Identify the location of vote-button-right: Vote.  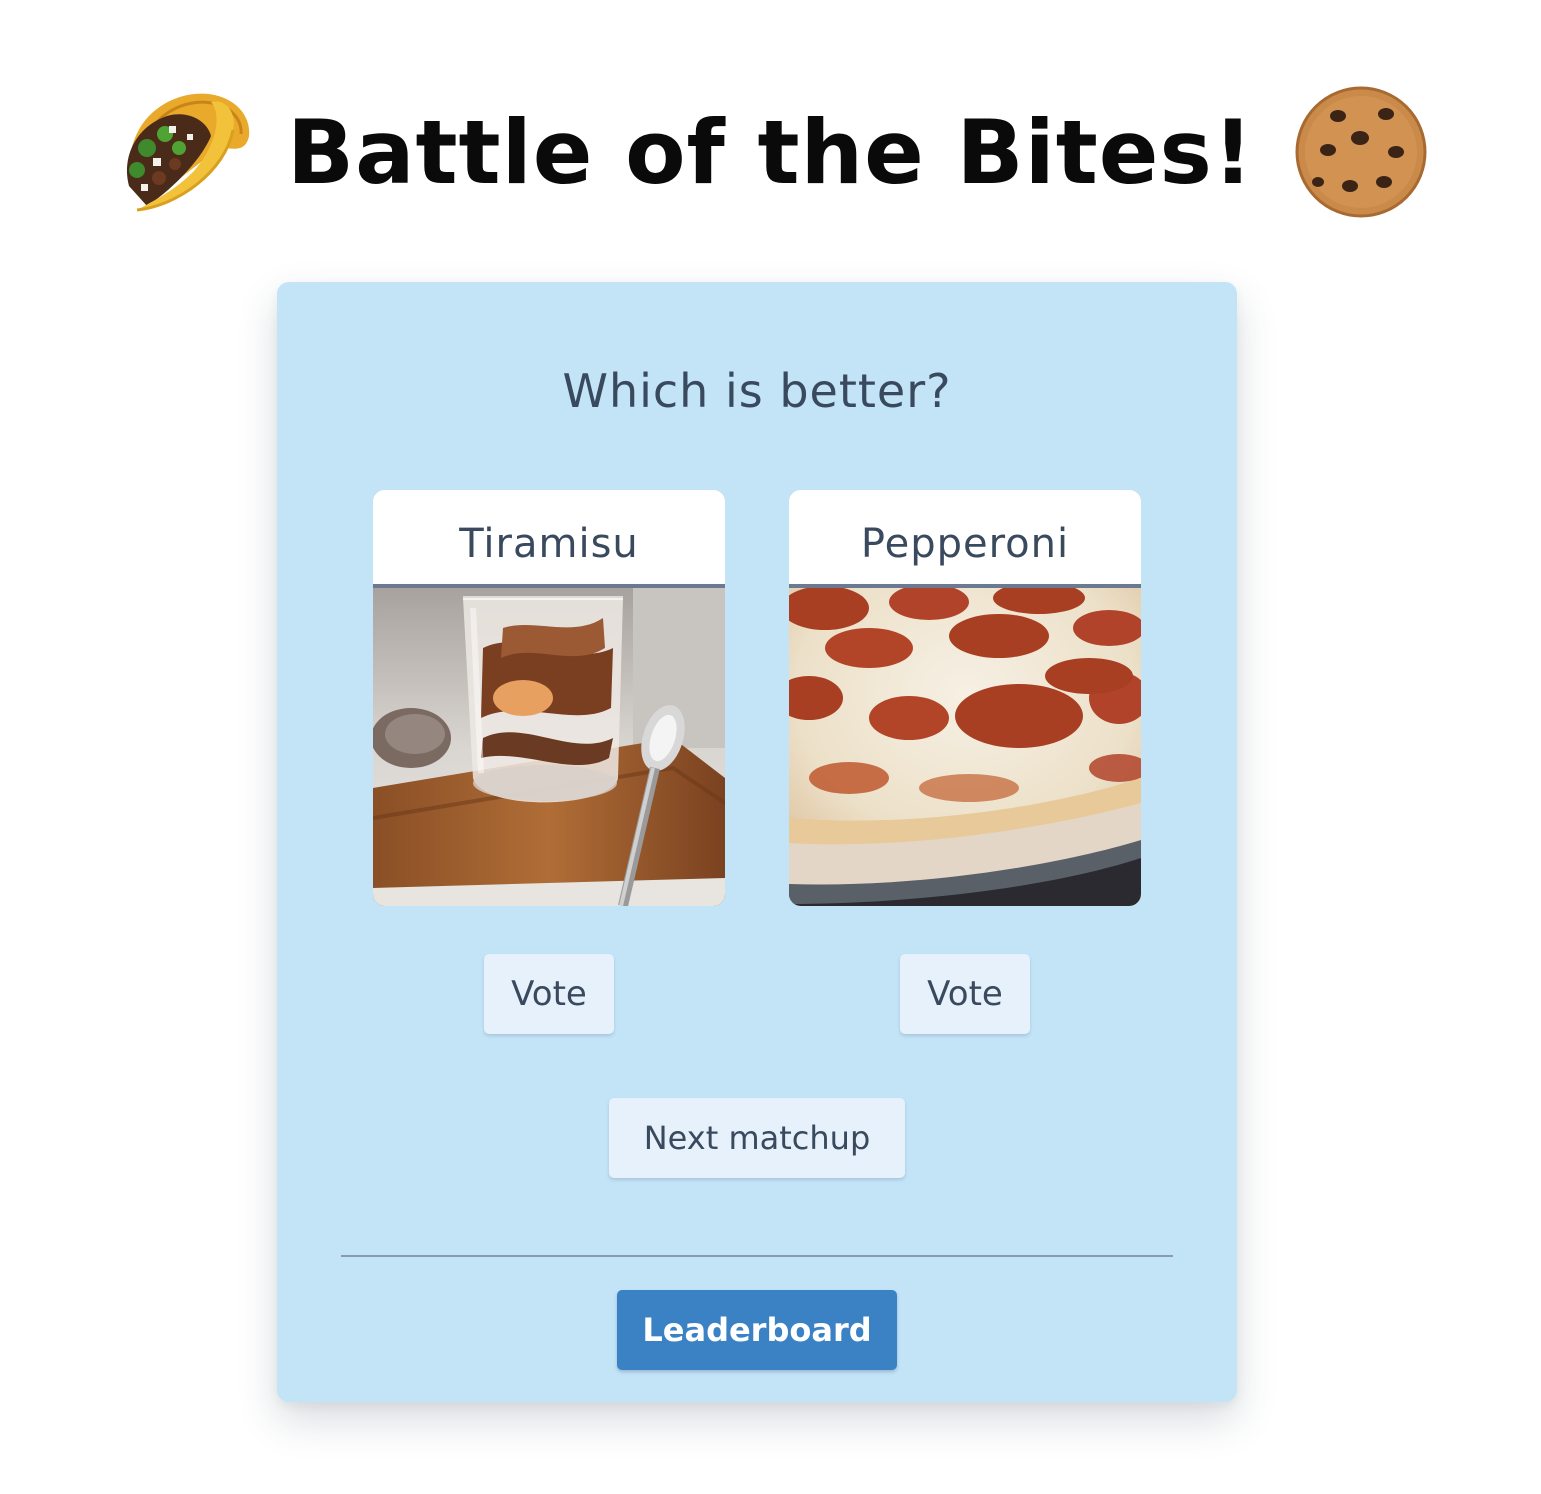
(965, 994).